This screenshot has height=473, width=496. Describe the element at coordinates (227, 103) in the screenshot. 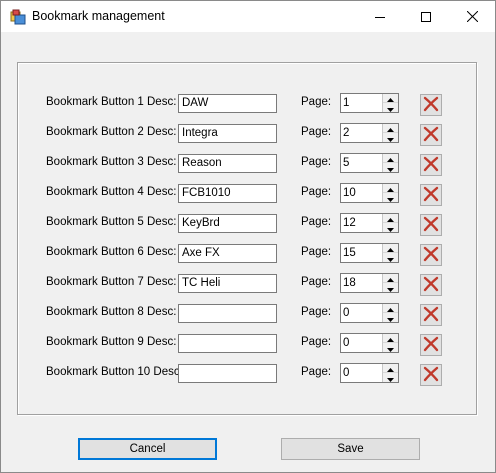

I see `bookmark-1-desc-input: DAW` at that location.